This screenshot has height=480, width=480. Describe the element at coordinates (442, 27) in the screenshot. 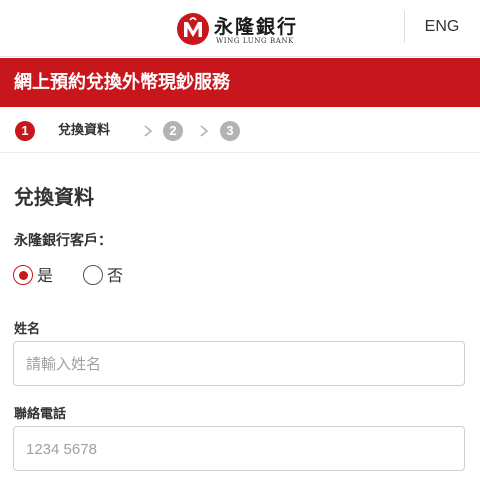

I see `language-toggle-button: ENG` at that location.